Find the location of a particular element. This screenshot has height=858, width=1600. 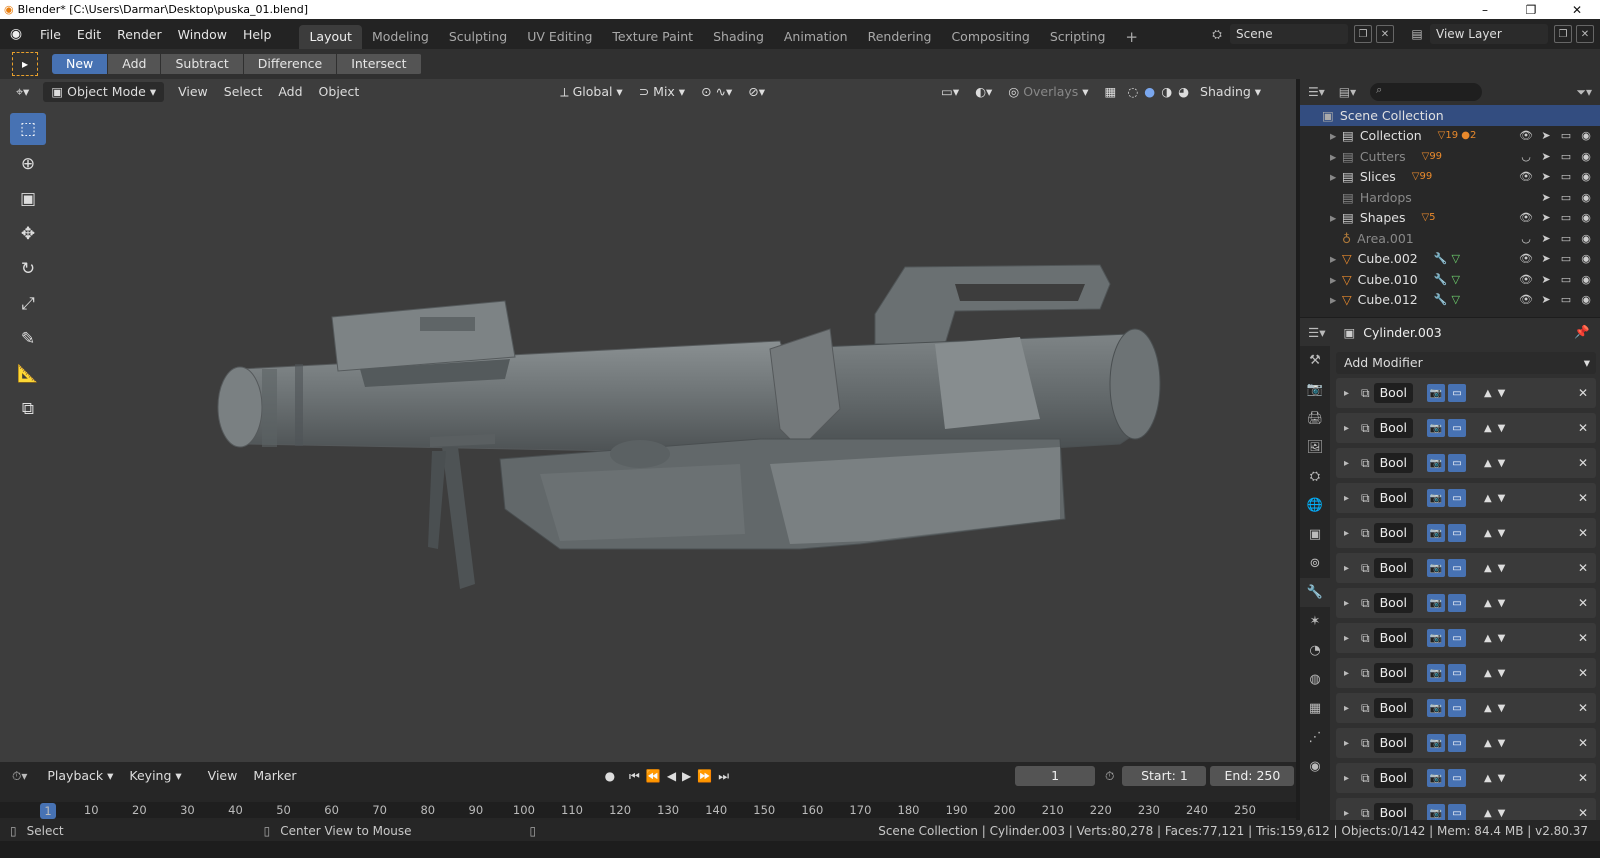

menu-keying: Keying ▾ is located at coordinates (155, 776).